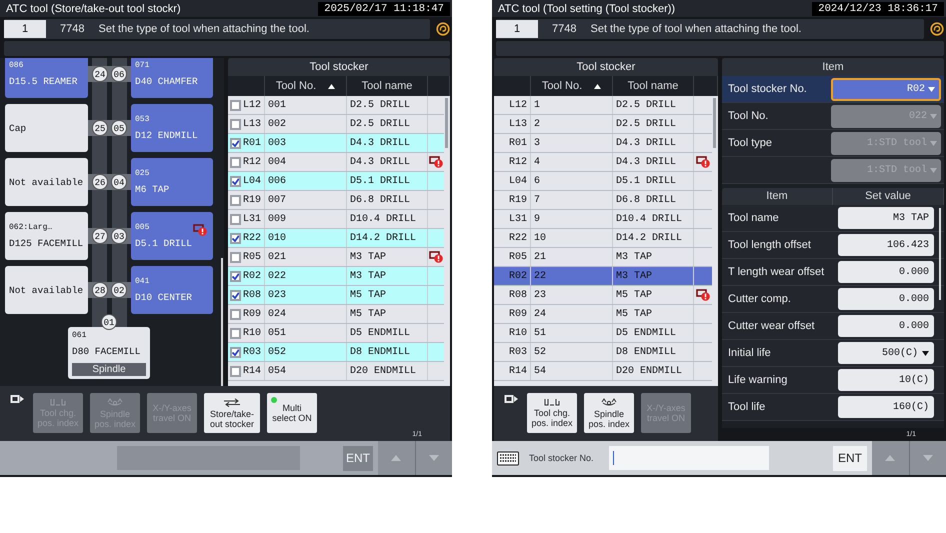 This screenshot has height=533, width=946. What do you see at coordinates (886, 407) in the screenshot?
I see `input-field: 160(C)` at bounding box center [886, 407].